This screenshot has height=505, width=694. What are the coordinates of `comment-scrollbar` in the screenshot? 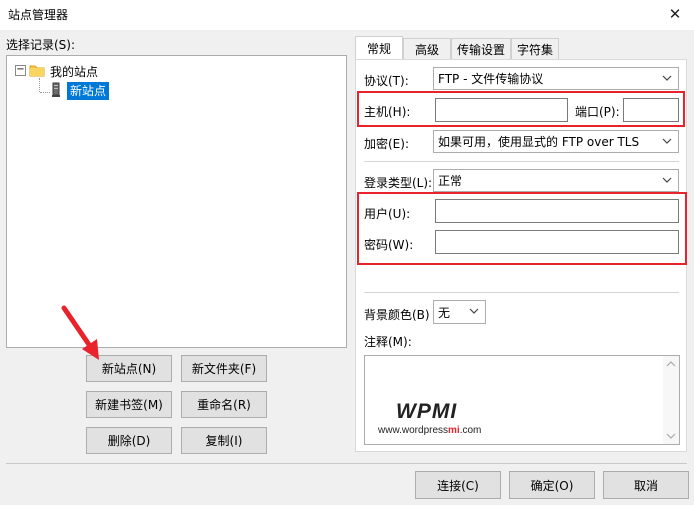 It's located at (671, 400).